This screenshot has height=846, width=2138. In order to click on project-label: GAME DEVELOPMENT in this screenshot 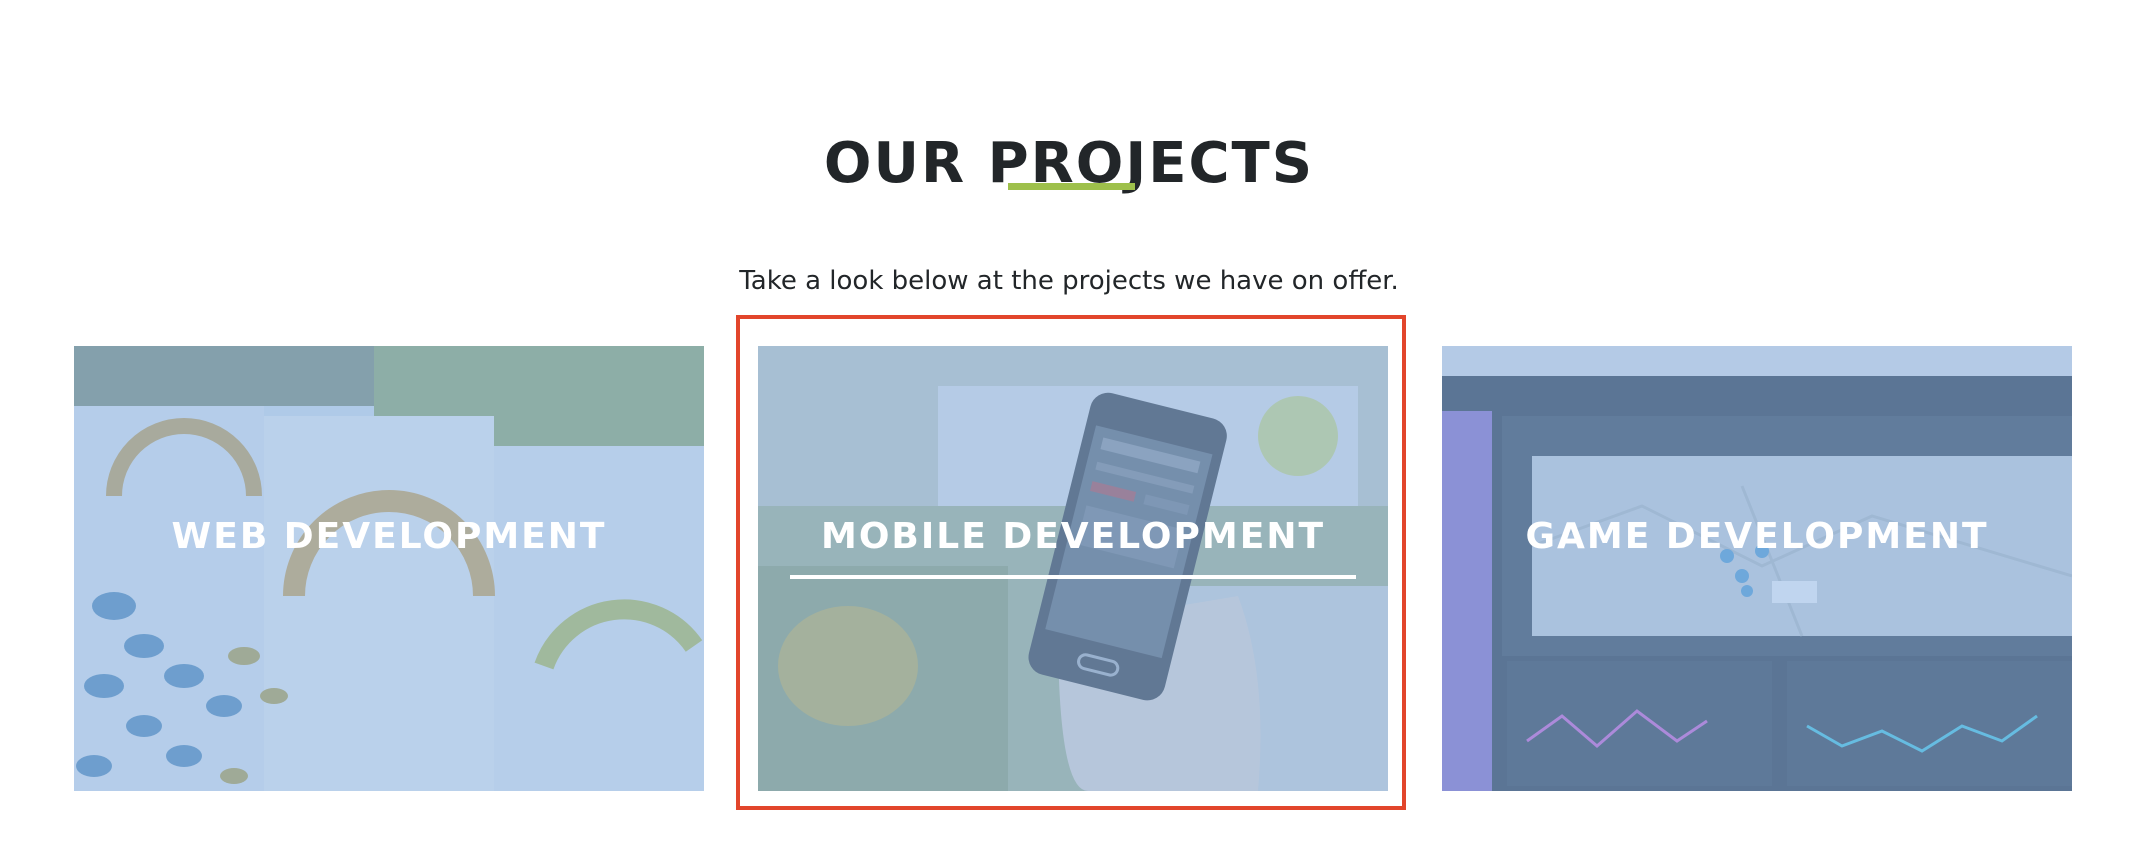, I will do `click(1757, 536)`.